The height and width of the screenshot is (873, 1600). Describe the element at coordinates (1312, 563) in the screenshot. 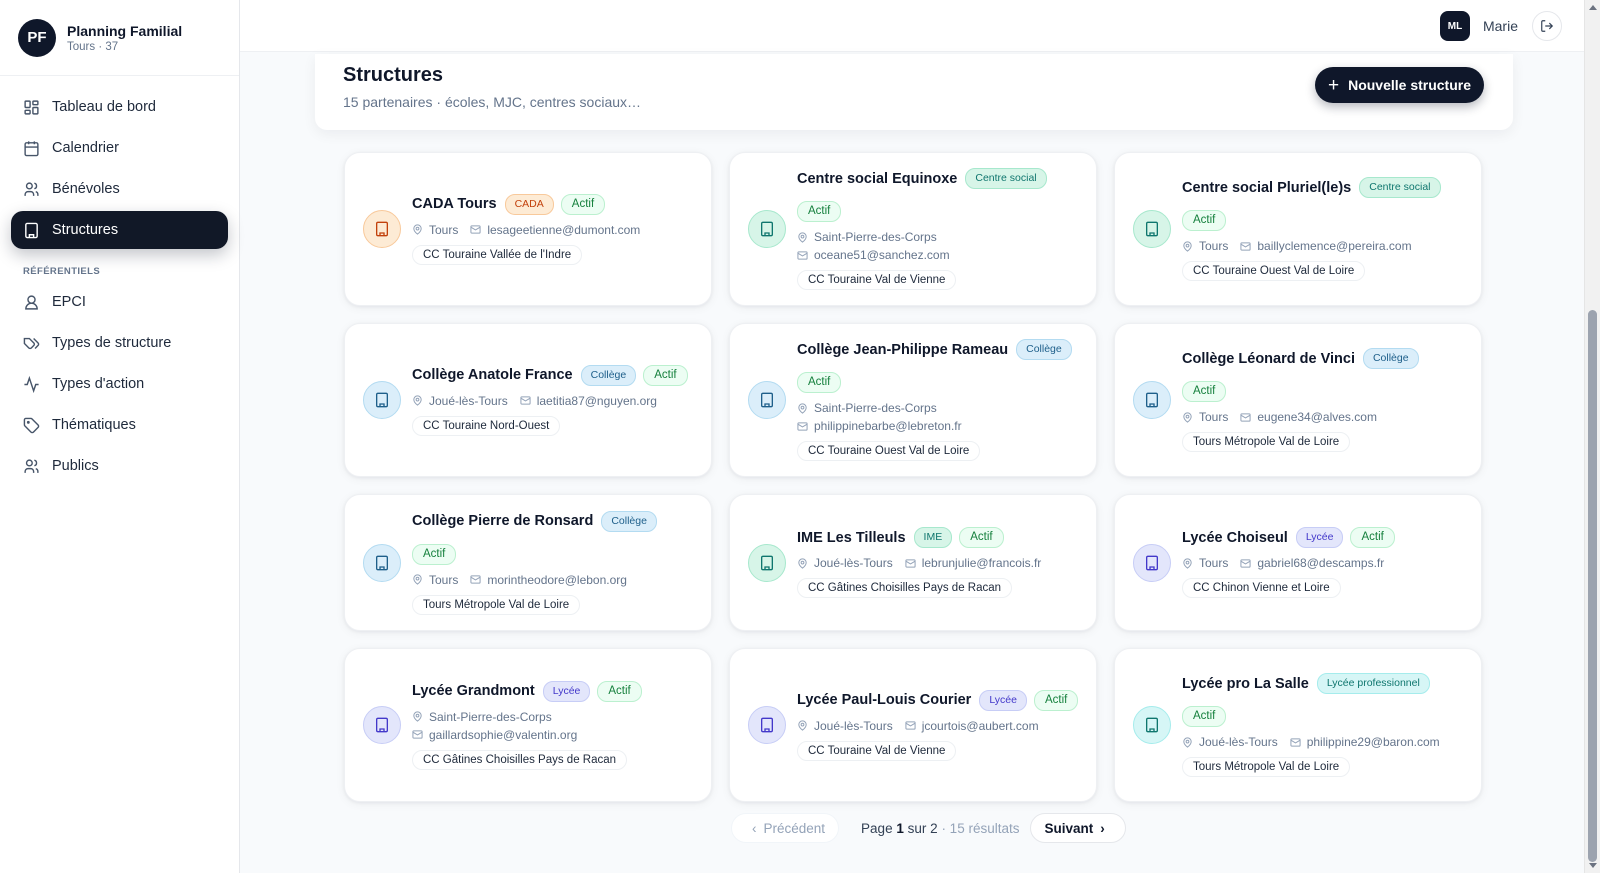

I see `email-info: gabriel68@descamps.fr` at that location.